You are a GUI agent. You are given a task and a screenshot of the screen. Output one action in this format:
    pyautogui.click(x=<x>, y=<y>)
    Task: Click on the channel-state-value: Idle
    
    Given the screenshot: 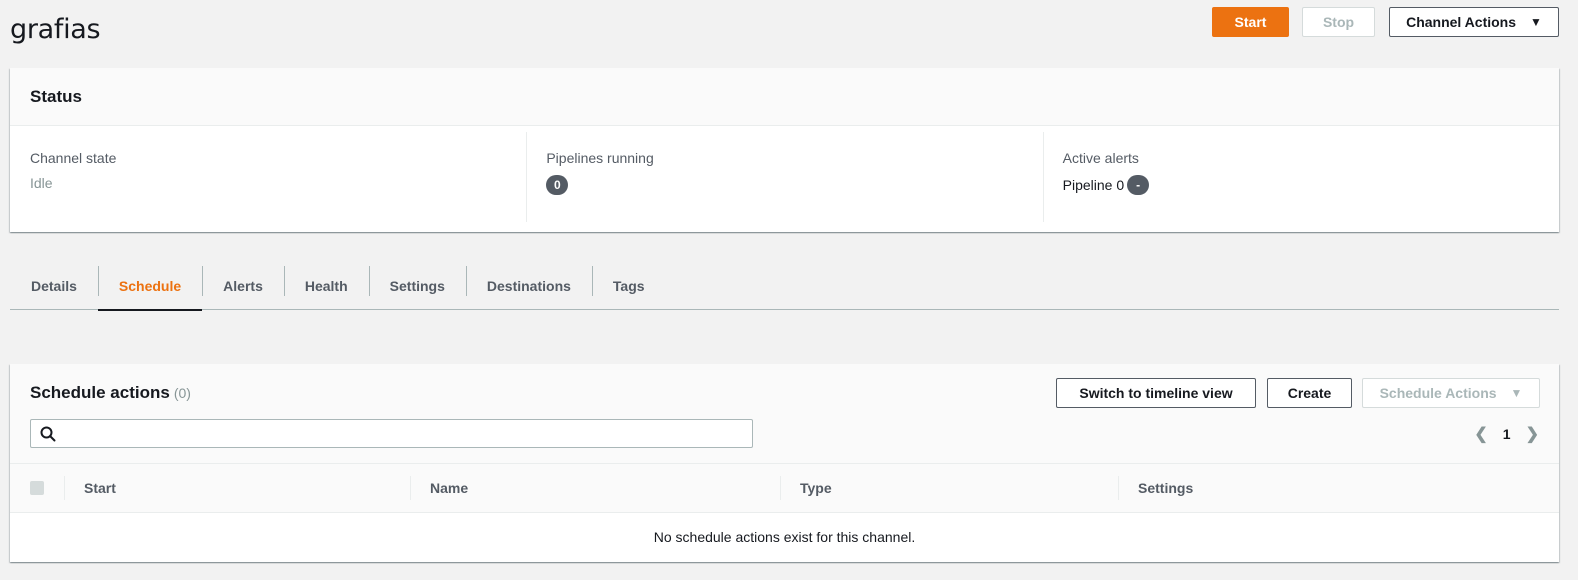 What is the action you would take?
    pyautogui.click(x=41, y=183)
    